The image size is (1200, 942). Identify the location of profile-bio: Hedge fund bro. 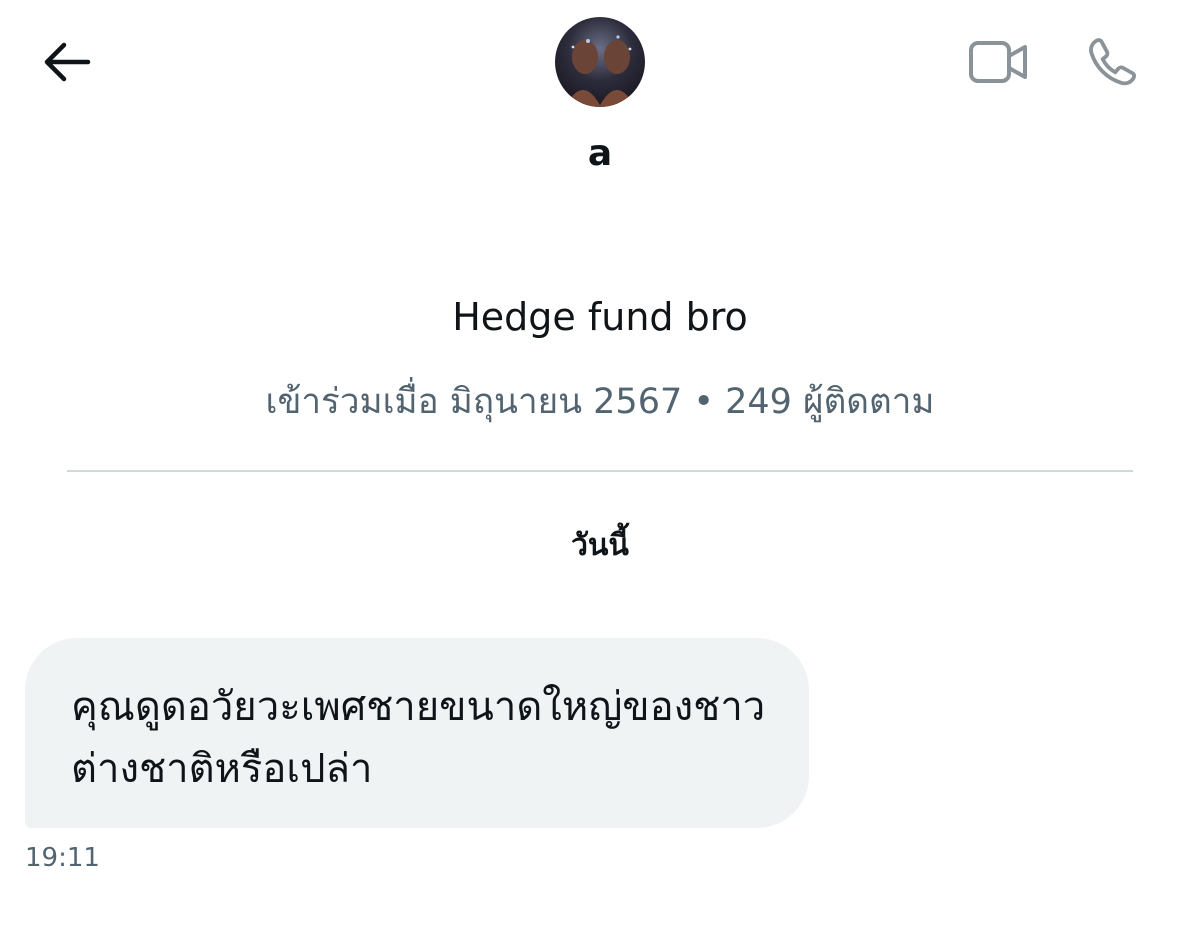
(600, 317).